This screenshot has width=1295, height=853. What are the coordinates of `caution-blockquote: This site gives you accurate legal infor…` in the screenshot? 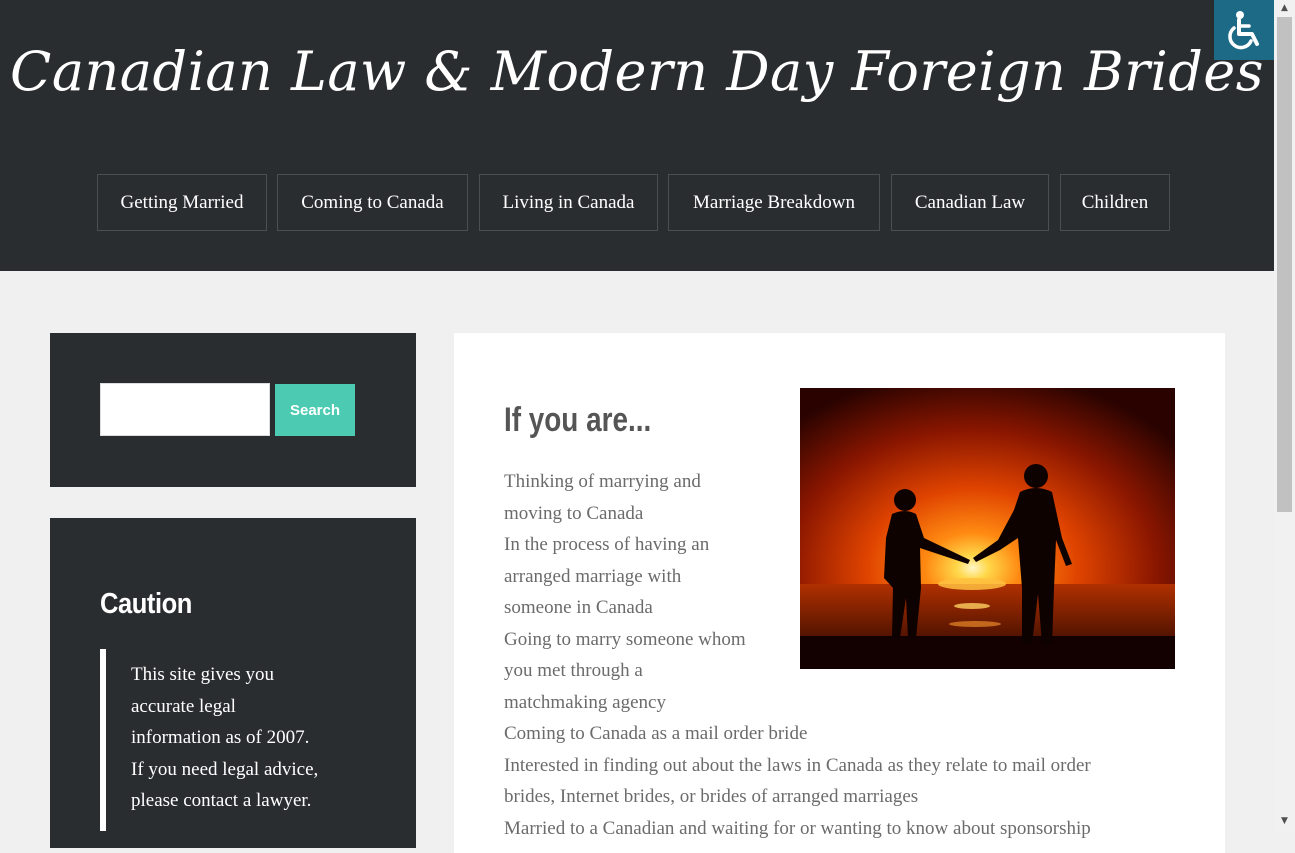 It's located at (228, 740).